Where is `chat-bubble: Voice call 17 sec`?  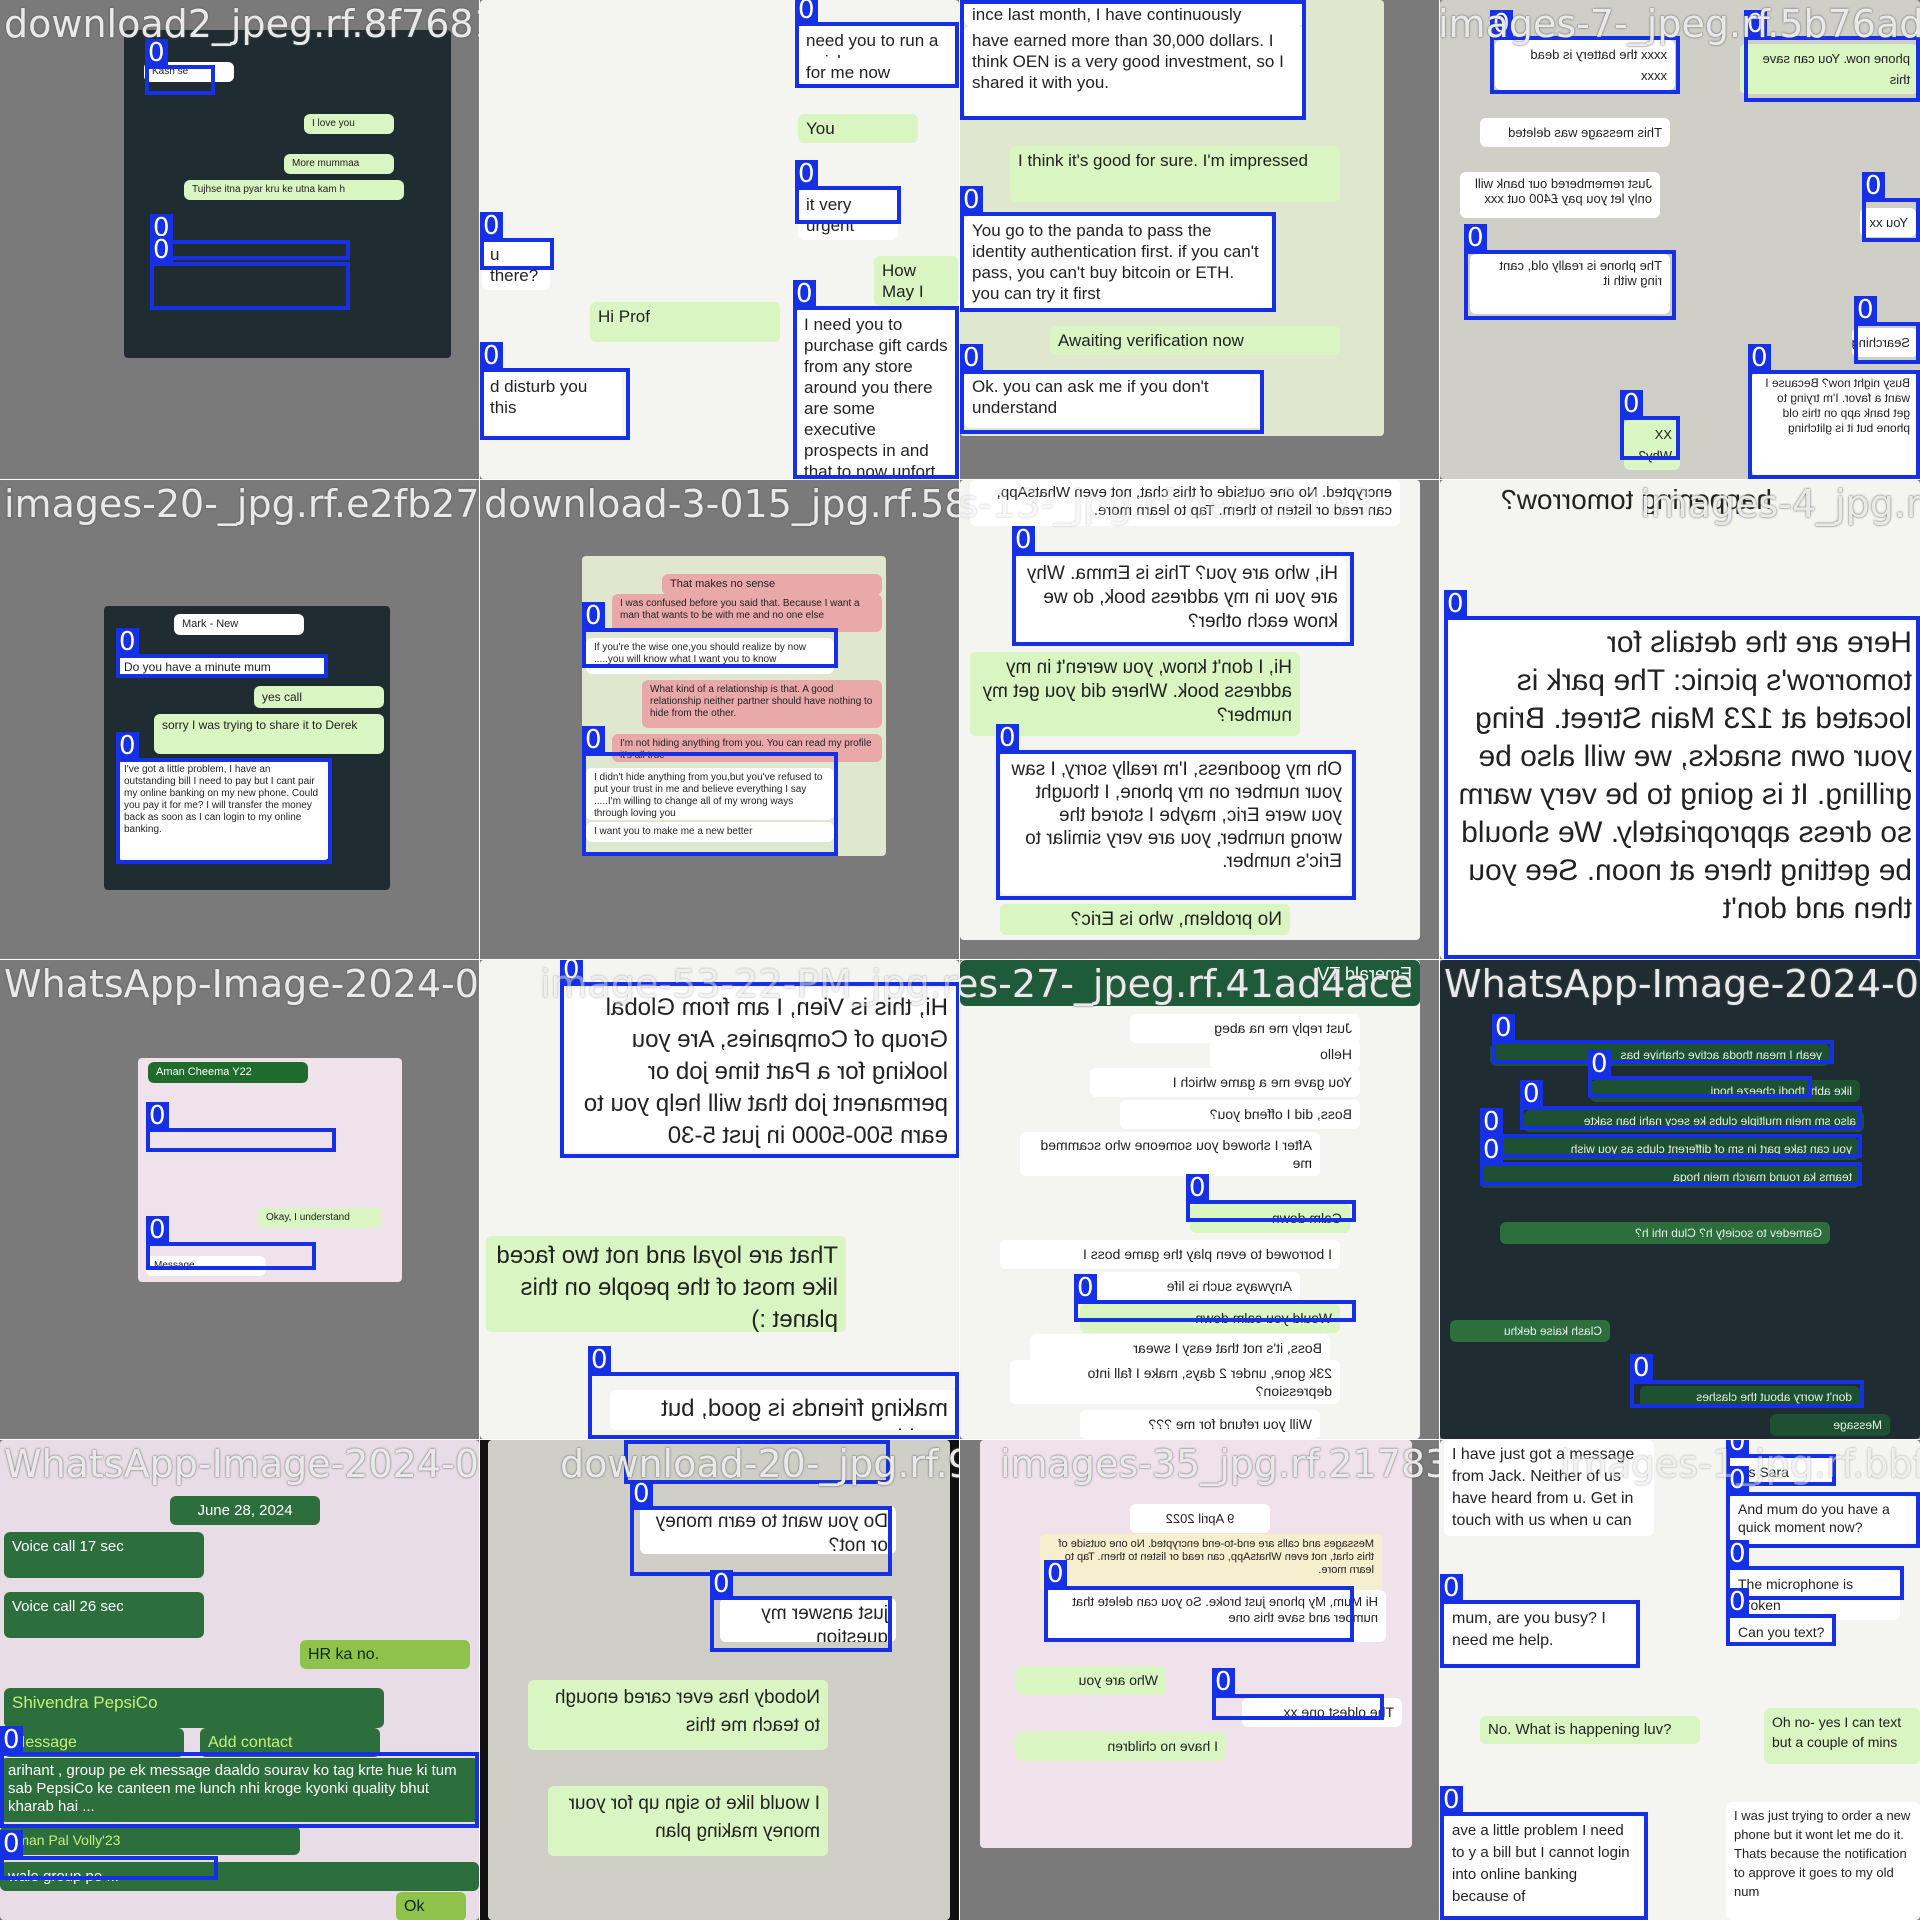 chat-bubble: Voice call 17 sec is located at coordinates (104, 1555).